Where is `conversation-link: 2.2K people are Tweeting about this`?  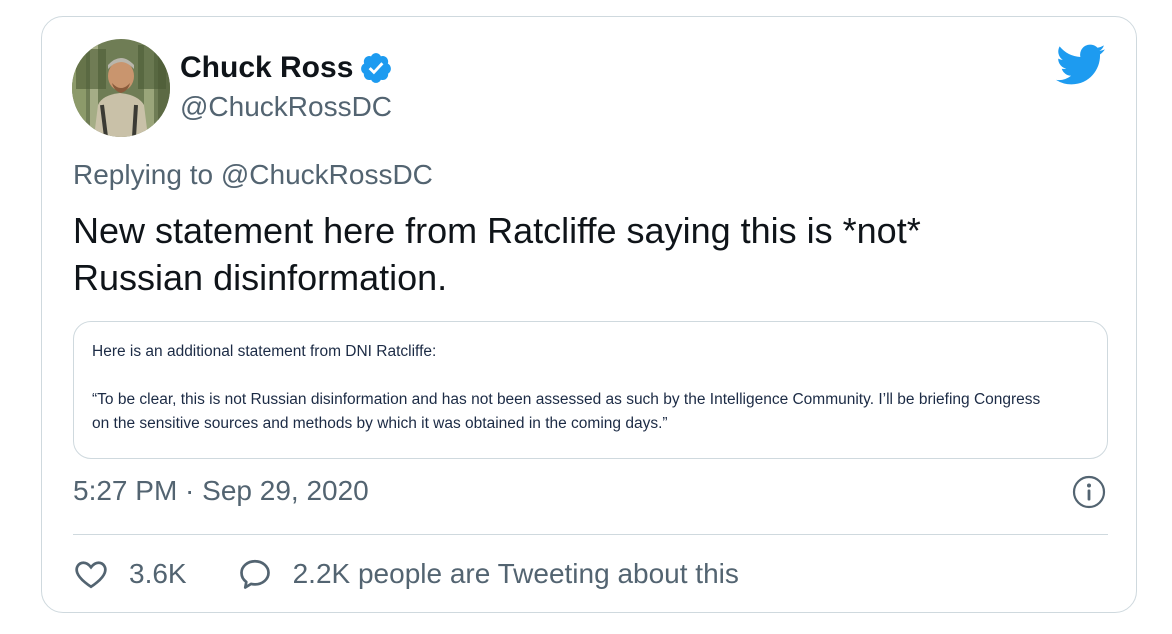
conversation-link: 2.2K people are Tweeting about this is located at coordinates (488, 574).